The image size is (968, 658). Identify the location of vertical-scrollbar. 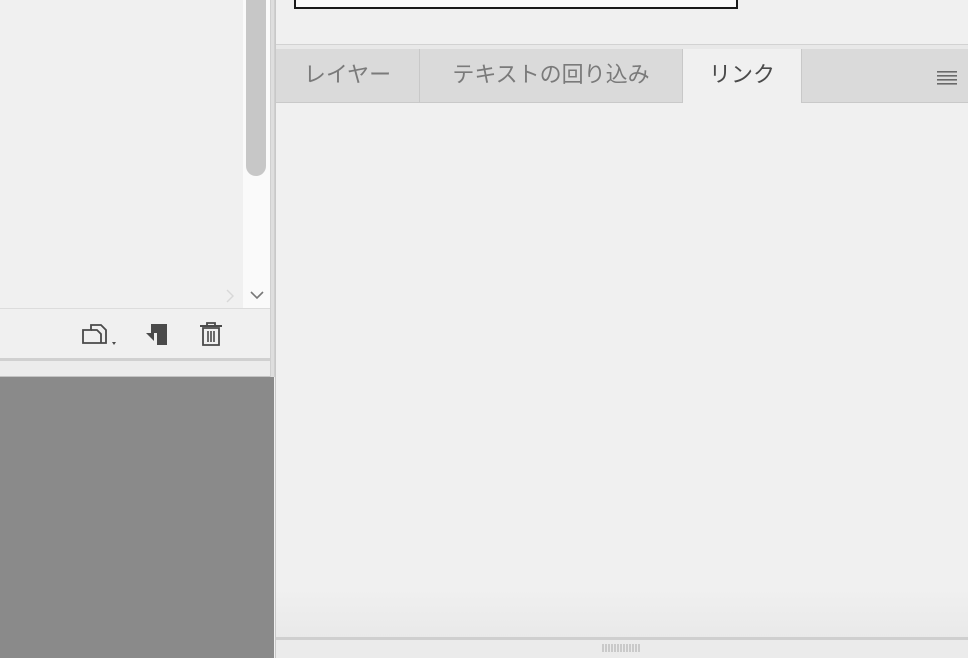
(256, 154).